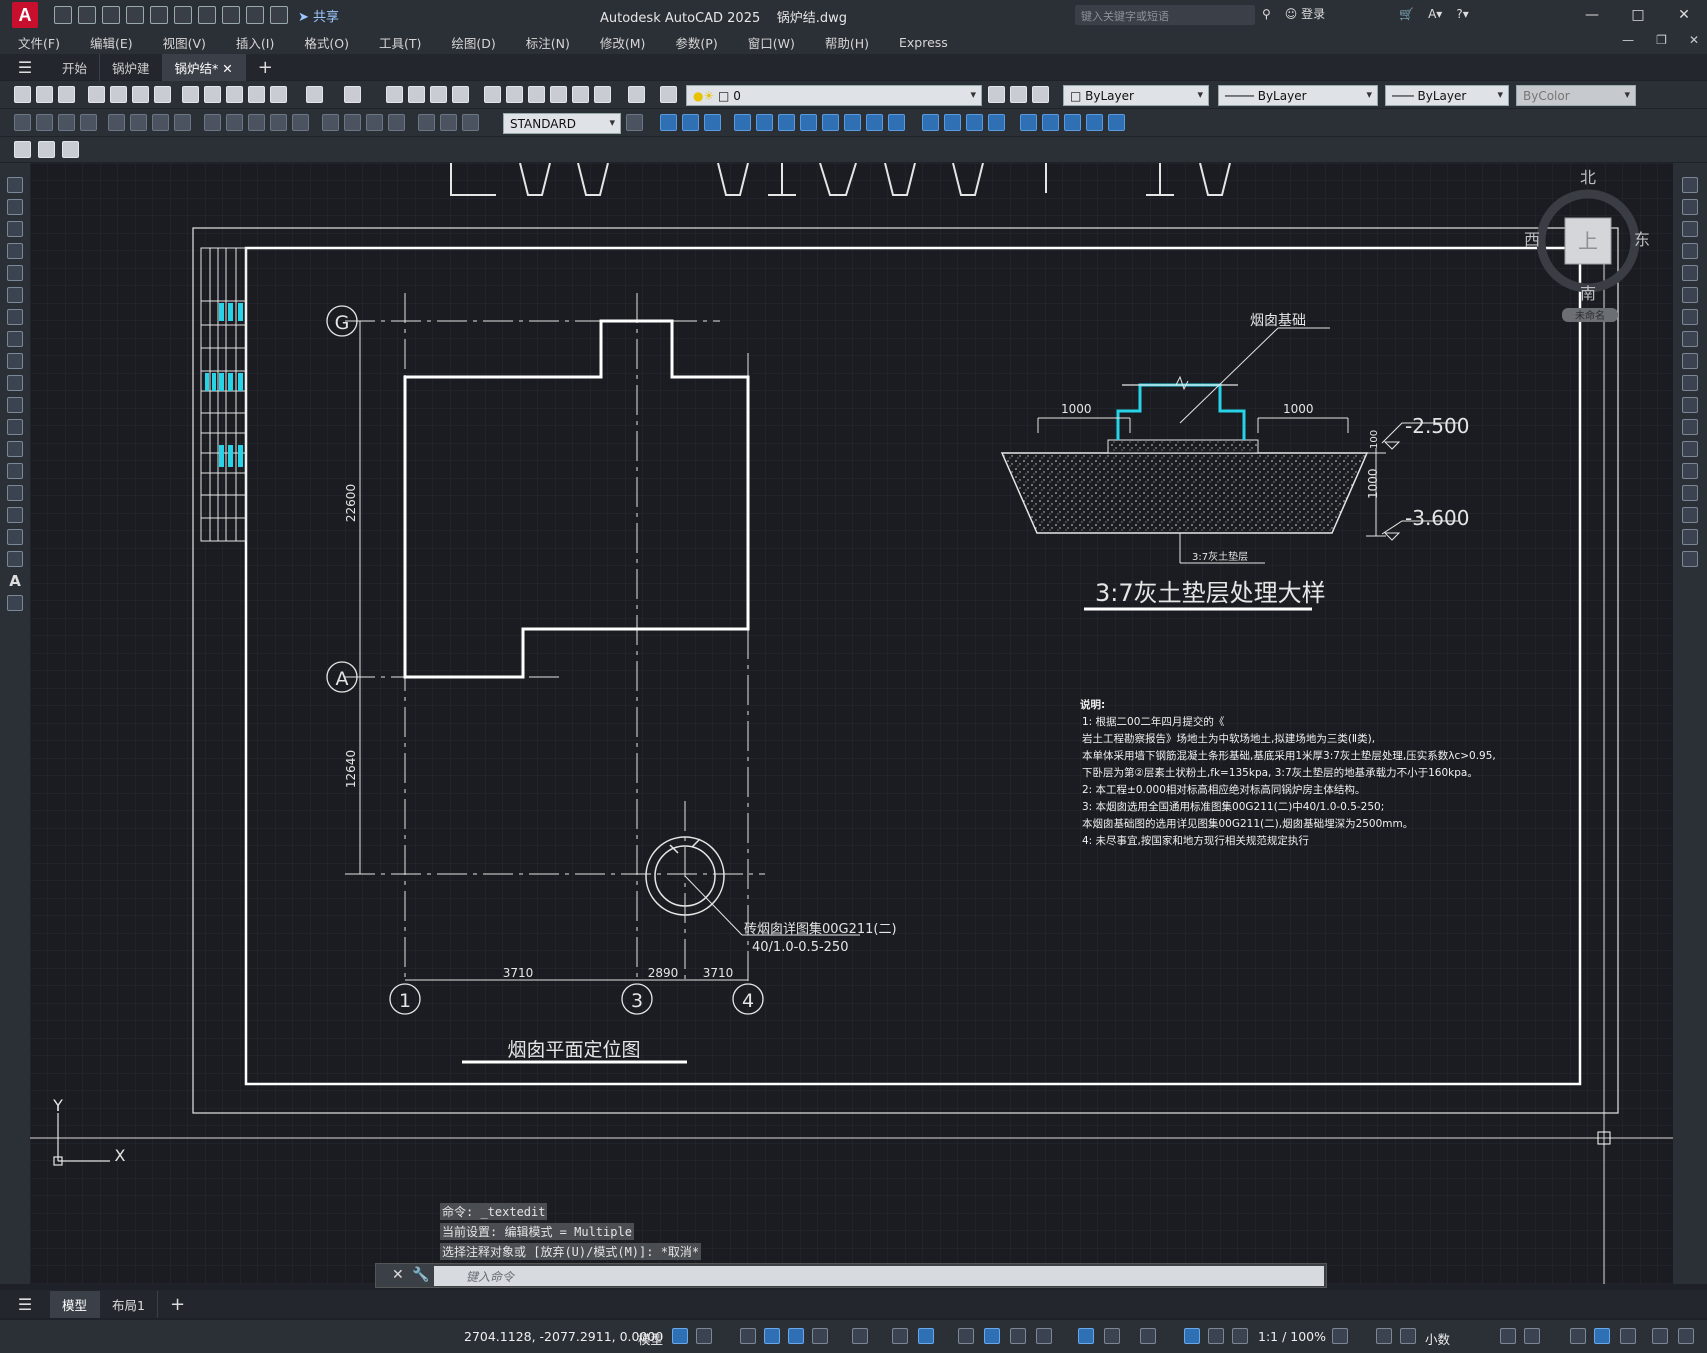  I want to click on draworder-under-icon, so click(1094, 122).